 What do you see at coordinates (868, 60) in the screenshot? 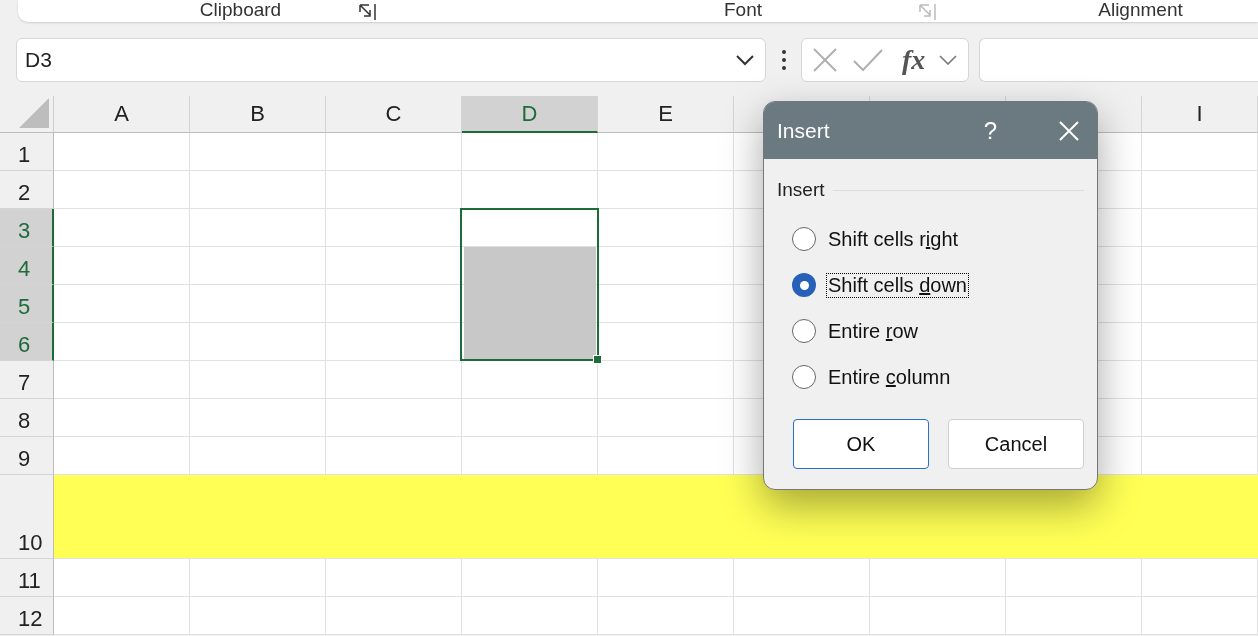
I see `checkmark-icon` at bounding box center [868, 60].